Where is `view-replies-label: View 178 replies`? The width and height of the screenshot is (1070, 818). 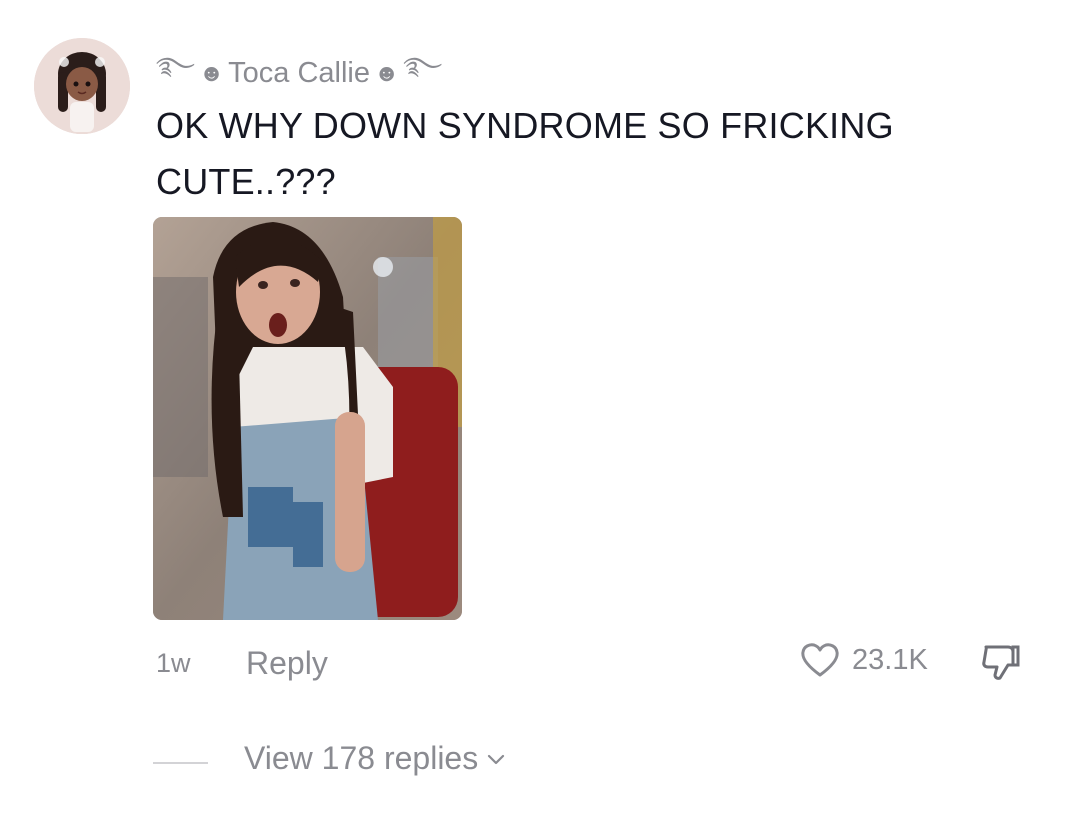 view-replies-label: View 178 replies is located at coordinates (361, 758).